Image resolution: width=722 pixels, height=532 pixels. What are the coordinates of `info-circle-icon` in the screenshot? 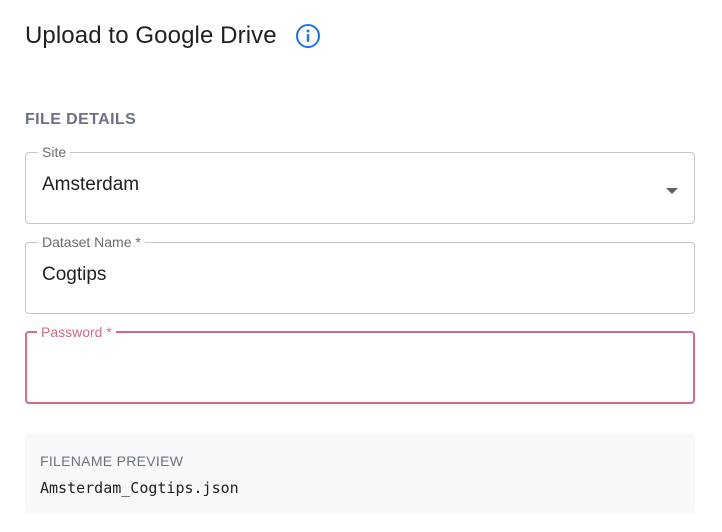 It's located at (307, 36).